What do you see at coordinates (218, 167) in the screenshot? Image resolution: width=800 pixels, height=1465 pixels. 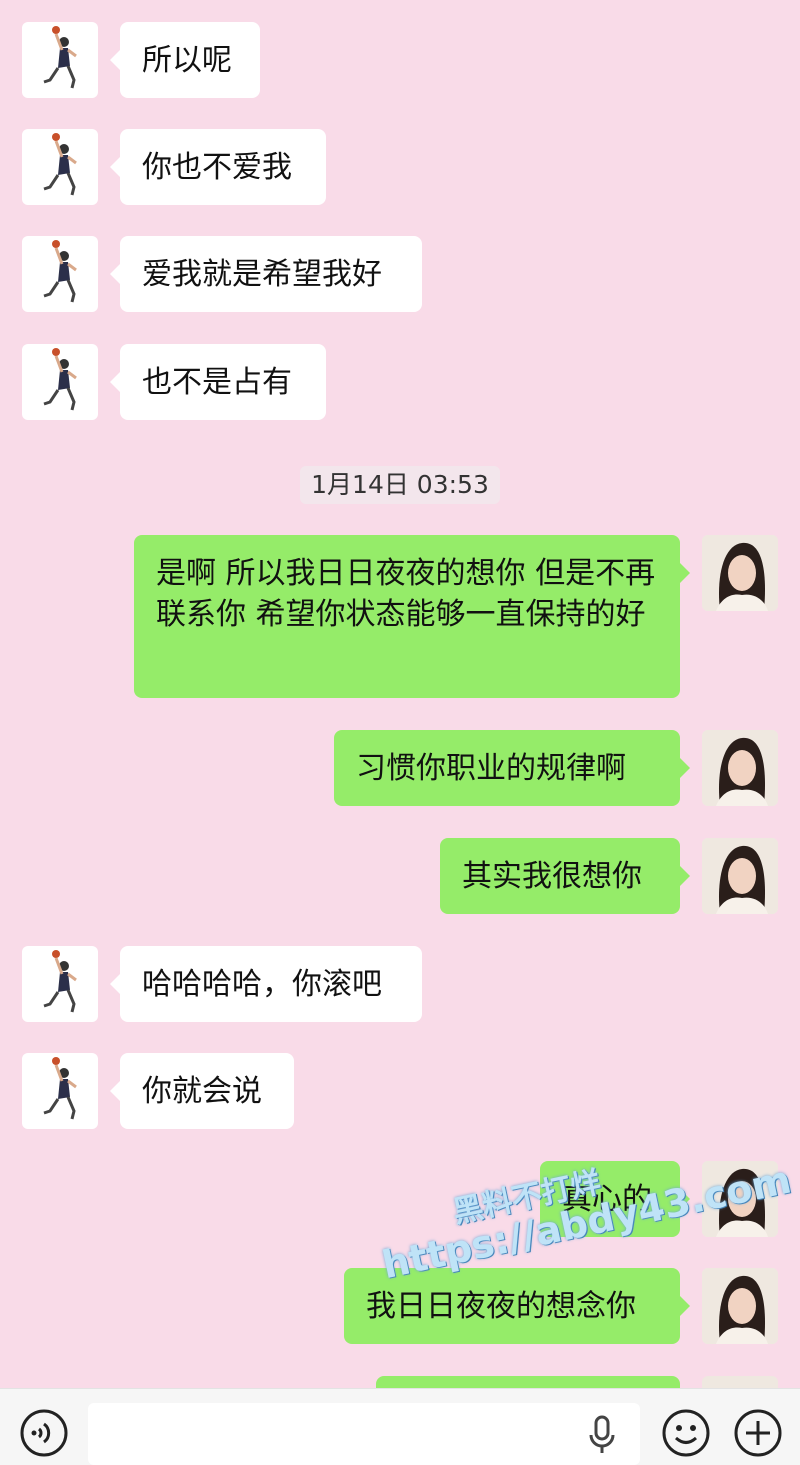 I see `received-message-bubble: 你也不爱我` at bounding box center [218, 167].